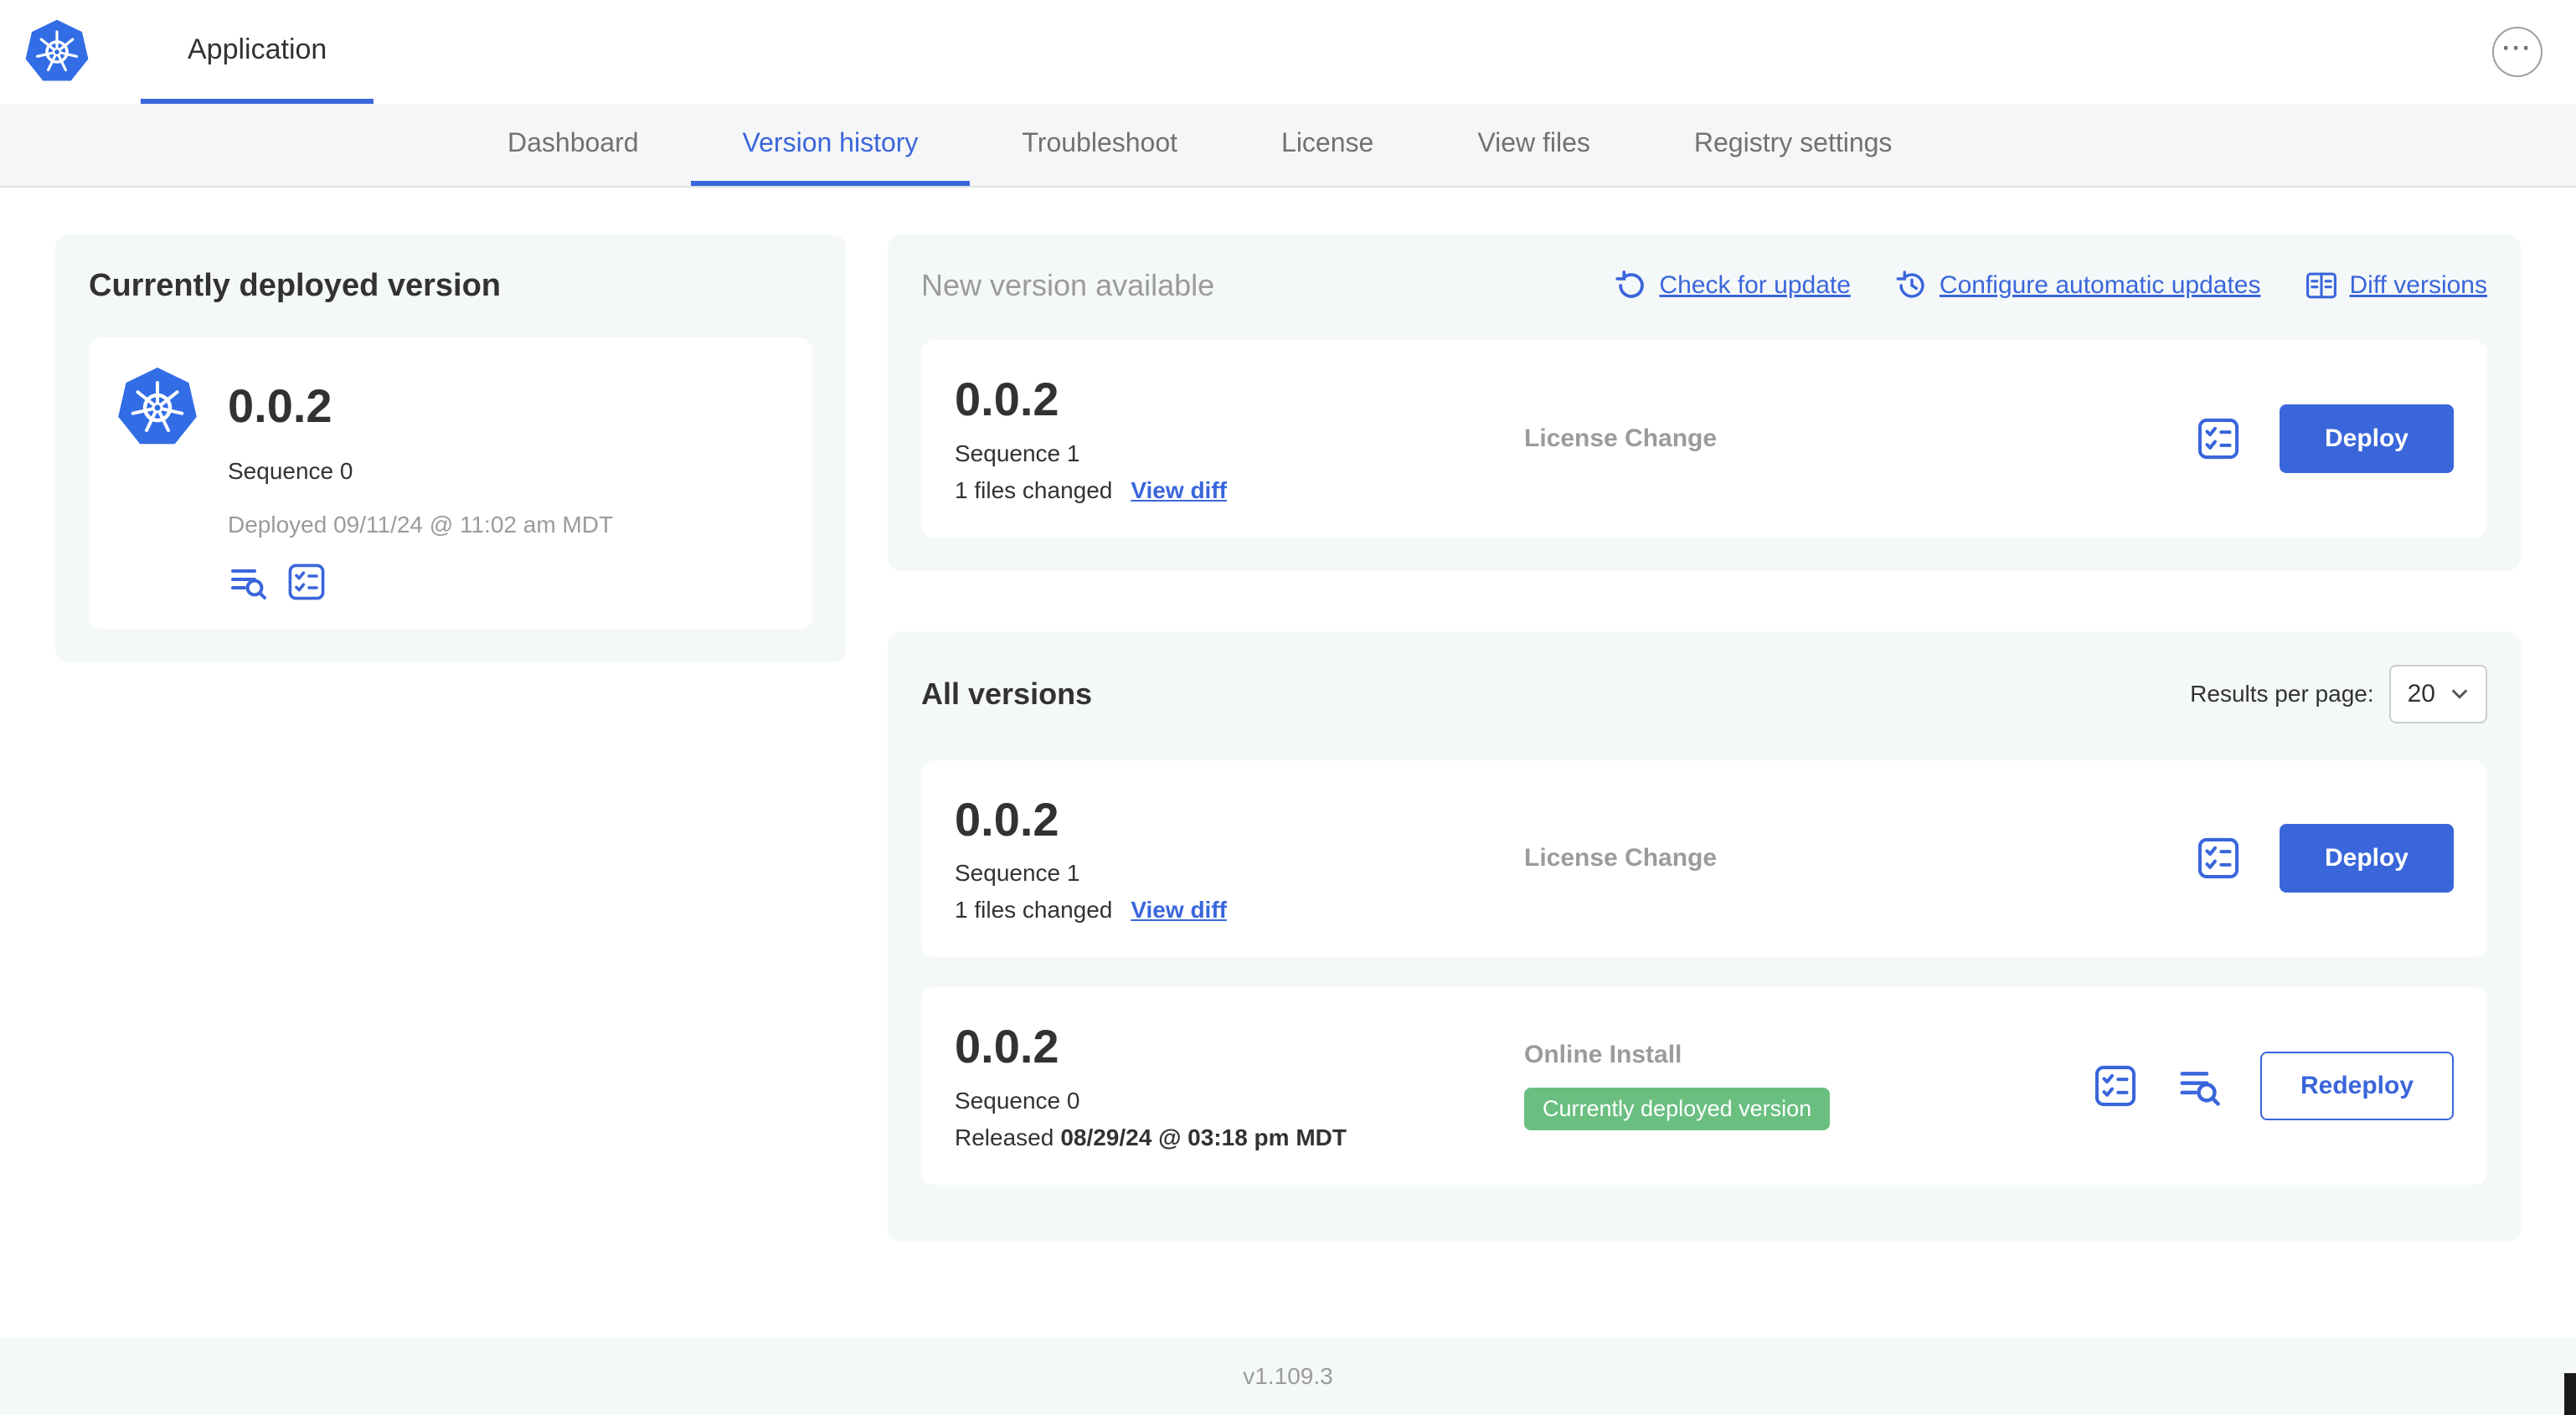  What do you see at coordinates (420, 582) in the screenshot?
I see `deployed-actions` at bounding box center [420, 582].